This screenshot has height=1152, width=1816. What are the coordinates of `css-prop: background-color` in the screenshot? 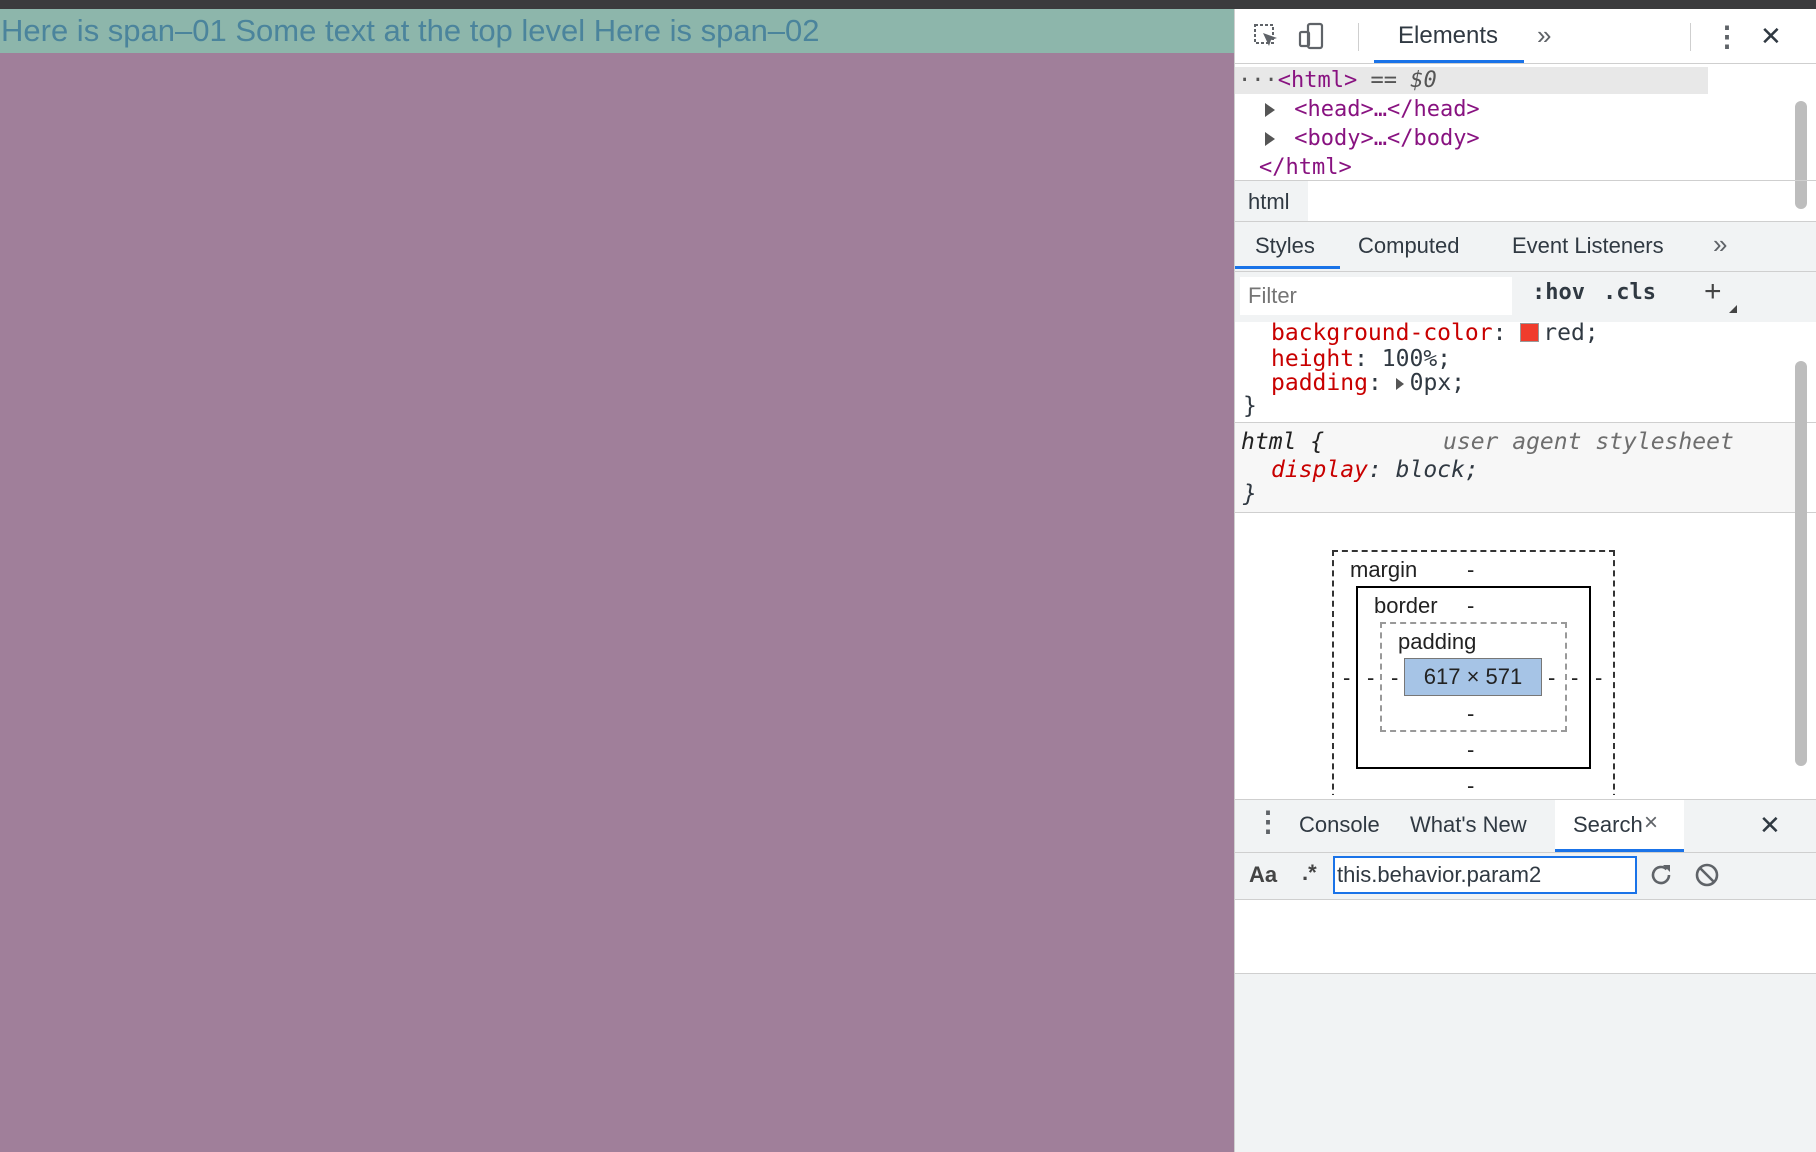 It's located at (1382, 333).